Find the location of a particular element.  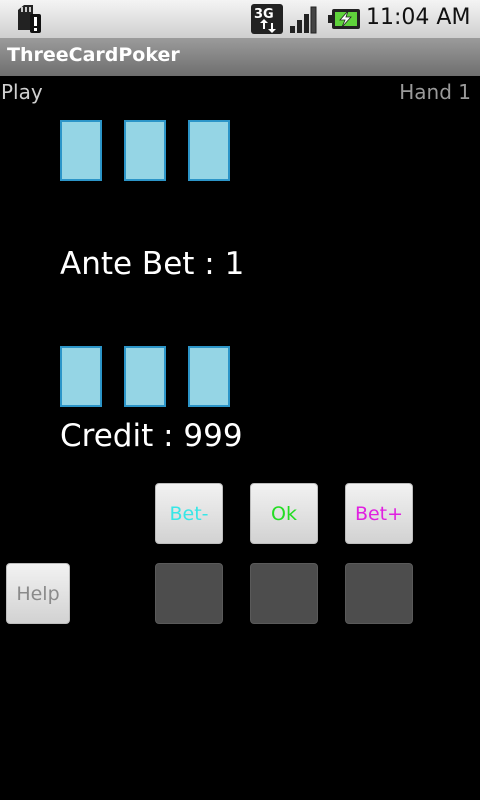

bet-plus-button: Bet+ is located at coordinates (379, 513).